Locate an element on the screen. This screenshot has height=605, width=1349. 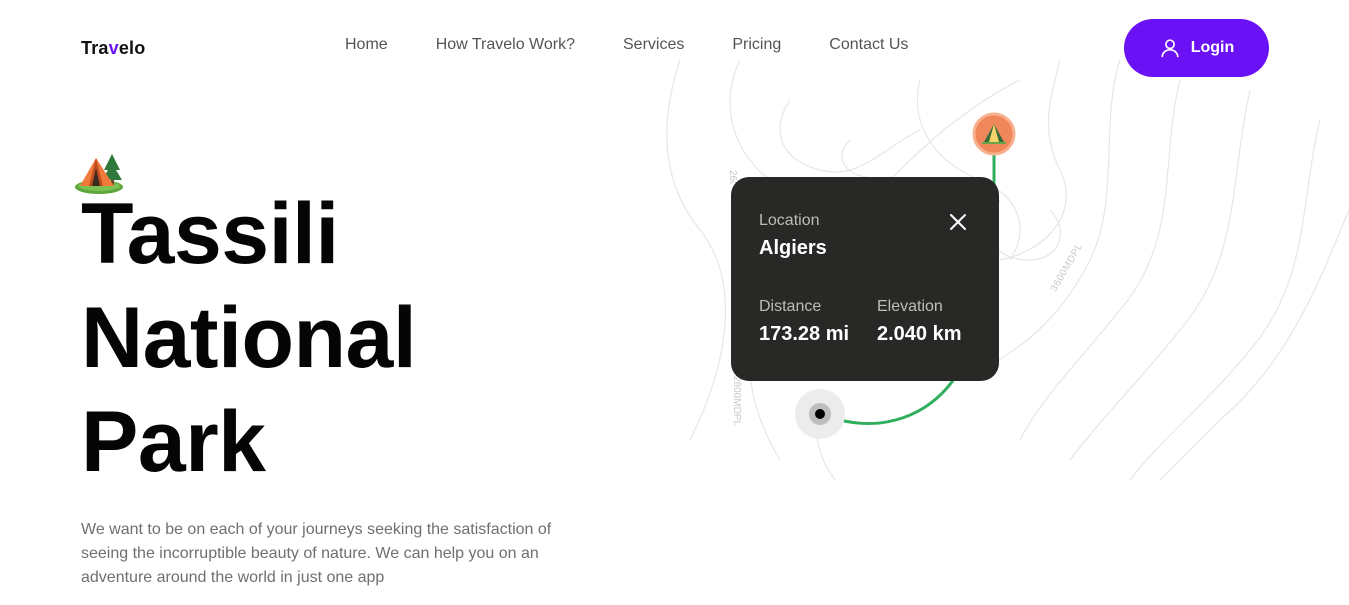
logo-text-accent: v is located at coordinates (113, 48).